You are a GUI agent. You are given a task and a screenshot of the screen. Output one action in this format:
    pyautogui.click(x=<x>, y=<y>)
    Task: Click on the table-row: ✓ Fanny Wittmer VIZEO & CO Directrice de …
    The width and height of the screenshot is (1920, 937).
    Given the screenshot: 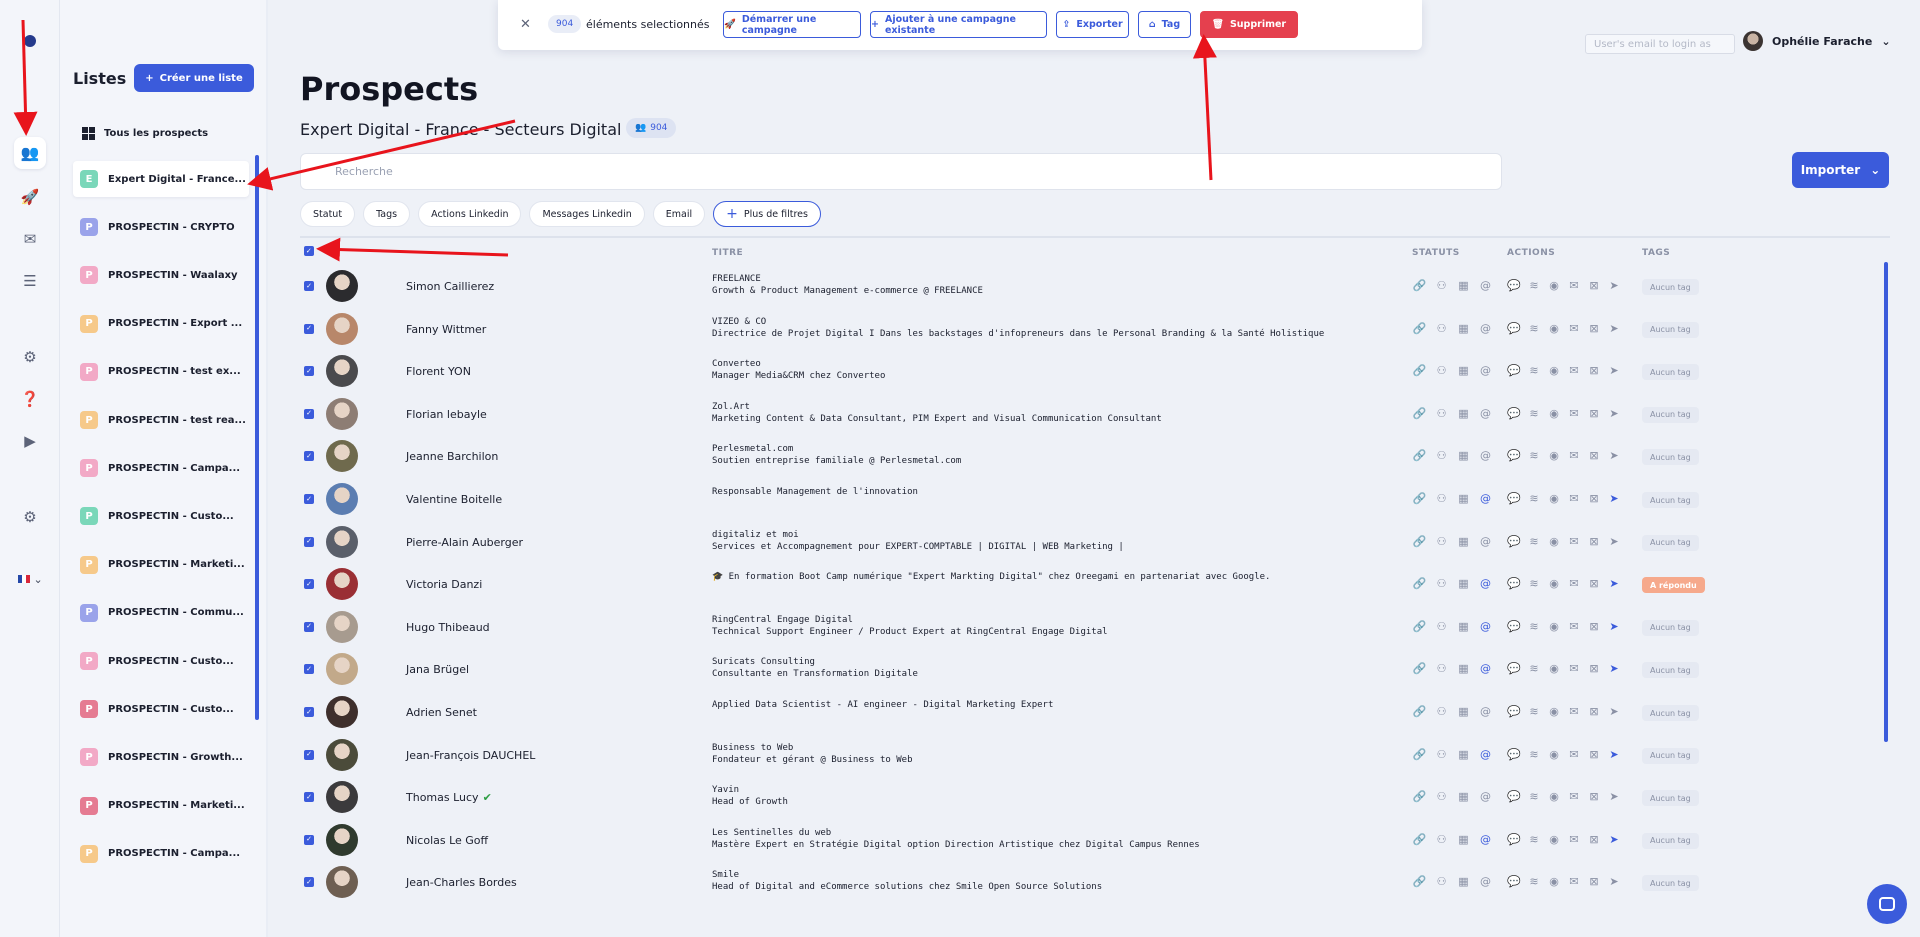 What is the action you would take?
    pyautogui.click(x=1095, y=329)
    